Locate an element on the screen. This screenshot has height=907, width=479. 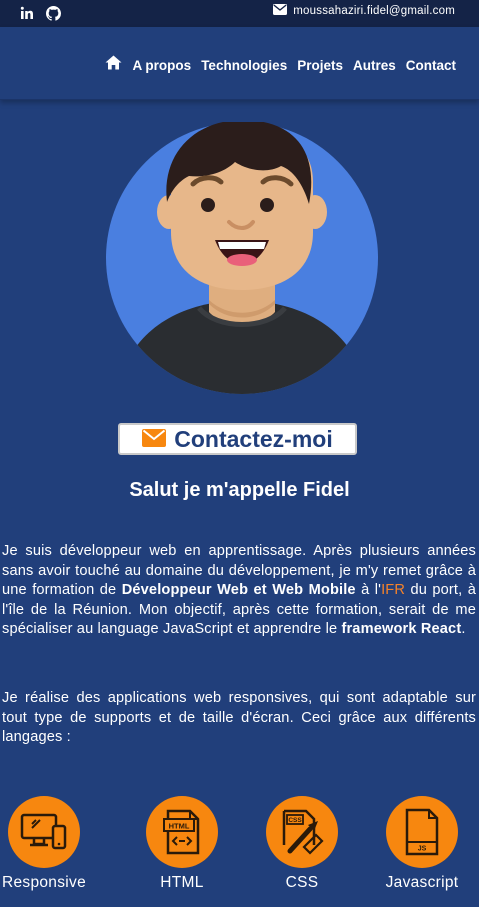
nav-item-technologies: Technologies is located at coordinates (244, 65).